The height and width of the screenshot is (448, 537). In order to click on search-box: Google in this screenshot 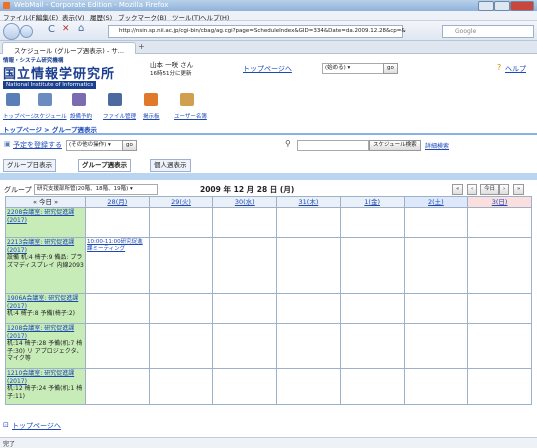, I will do `click(488, 31)`.